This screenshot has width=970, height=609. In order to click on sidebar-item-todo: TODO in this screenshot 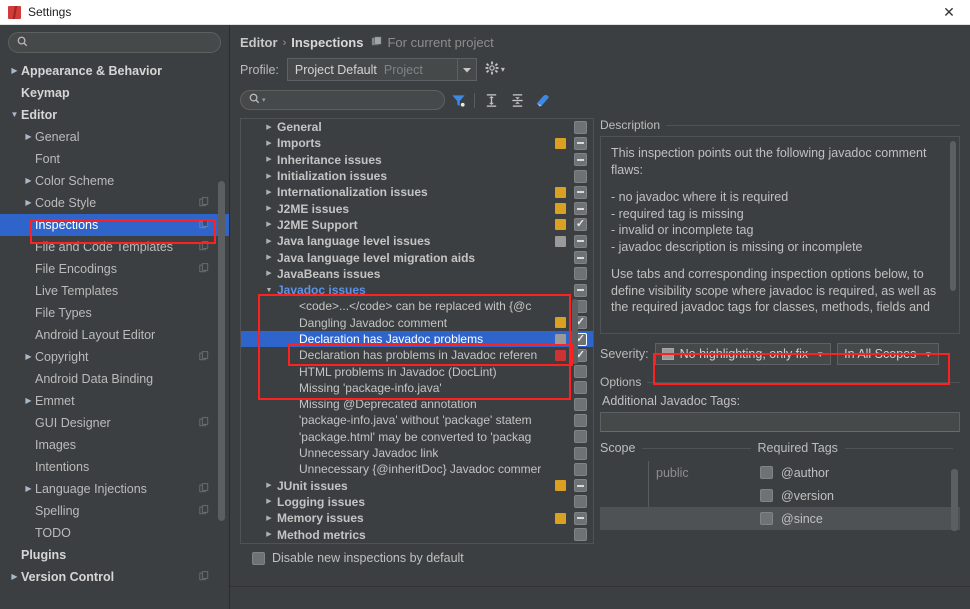, I will do `click(114, 533)`.